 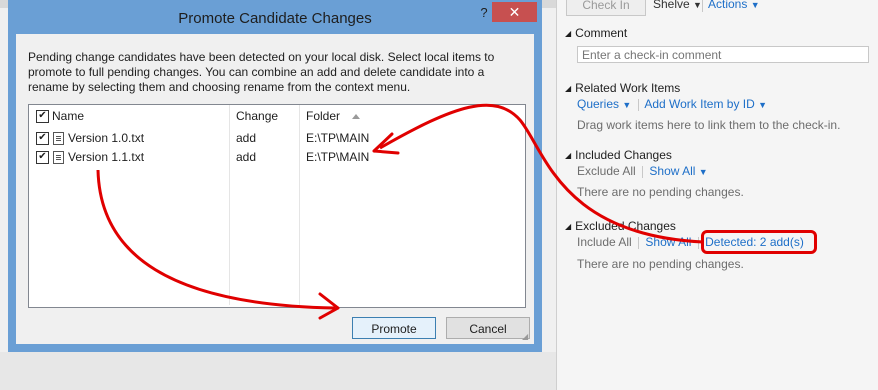 I want to click on check-in-button: Check In, so click(x=606, y=8).